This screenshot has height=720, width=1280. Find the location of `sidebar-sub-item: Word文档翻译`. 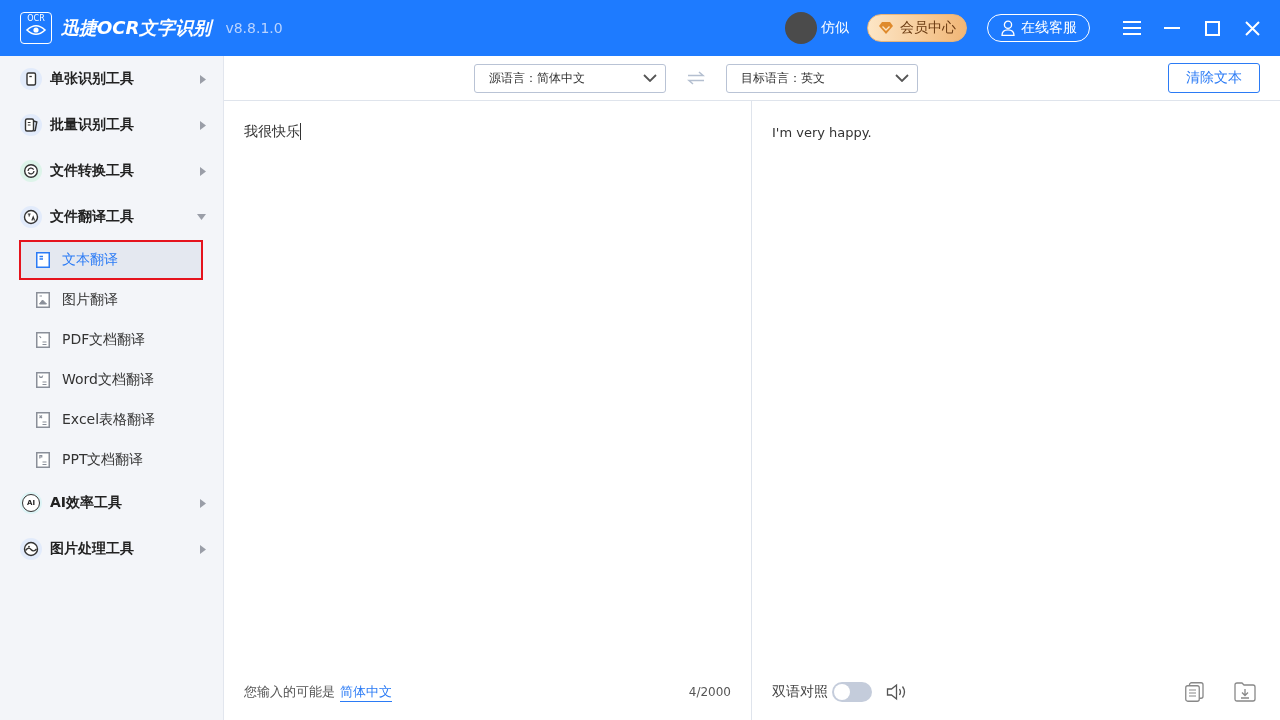

sidebar-sub-item: Word文档翻译 is located at coordinates (111, 380).